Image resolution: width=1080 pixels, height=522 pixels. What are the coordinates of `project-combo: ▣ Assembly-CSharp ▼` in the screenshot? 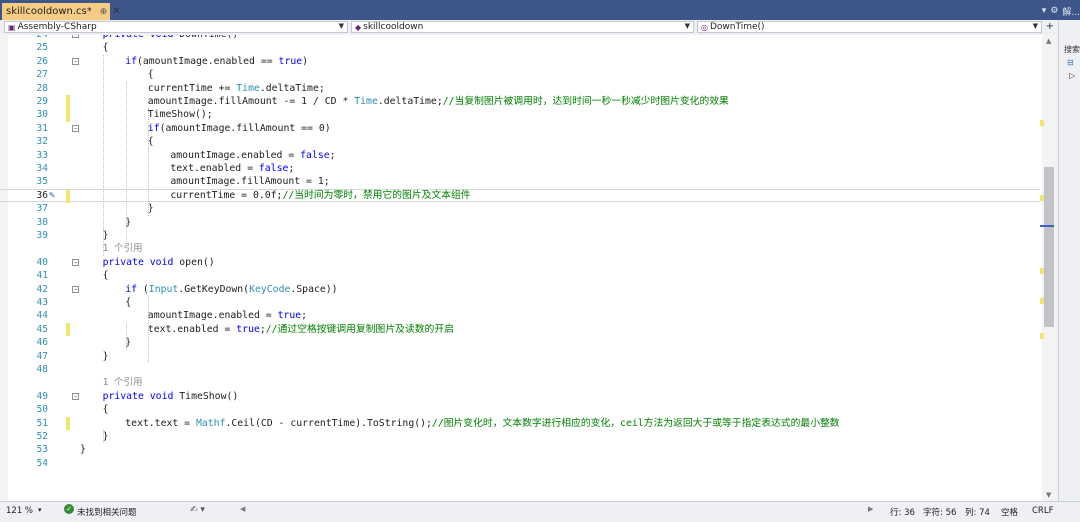 It's located at (176, 27).